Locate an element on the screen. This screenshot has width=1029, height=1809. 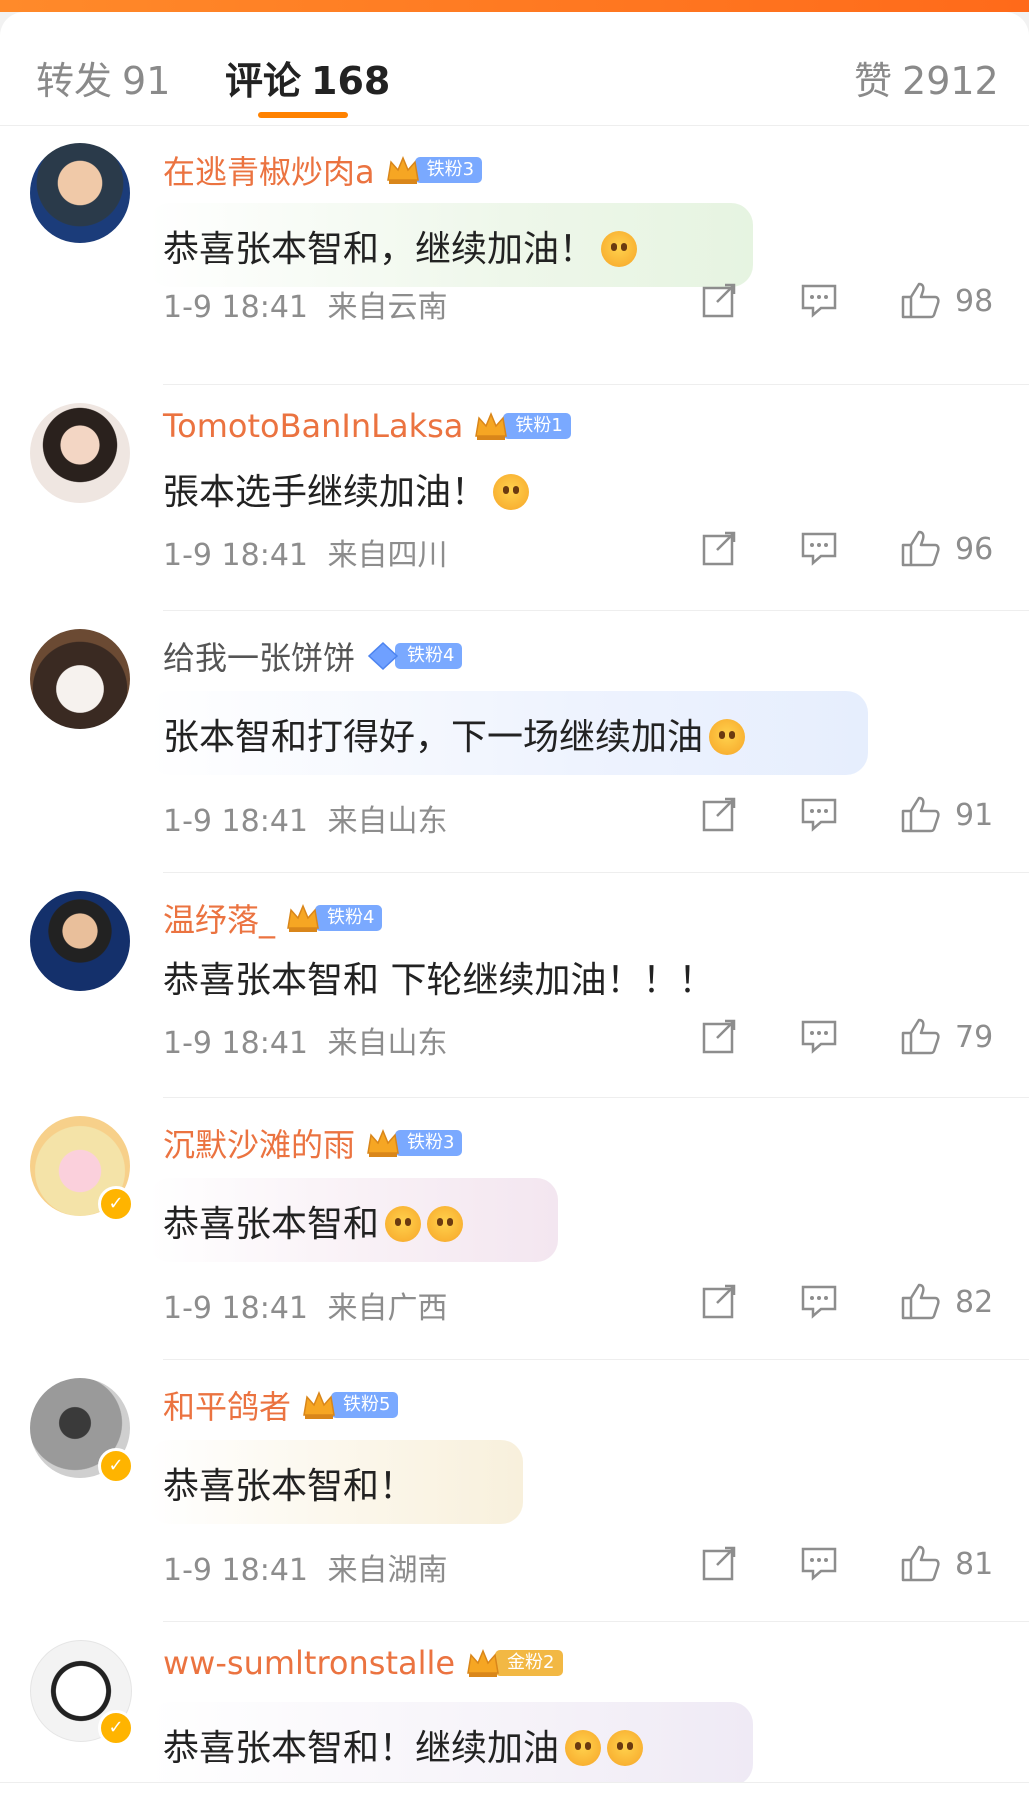
active-tab-indicator is located at coordinates (303, 115).